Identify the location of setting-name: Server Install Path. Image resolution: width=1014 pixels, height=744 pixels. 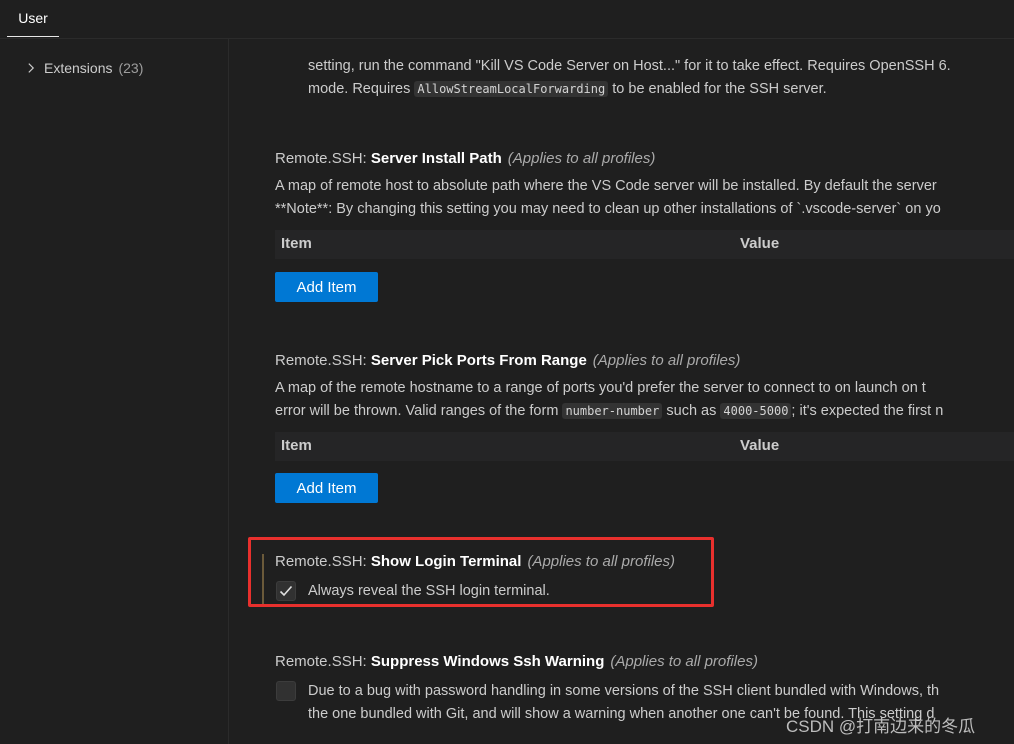
(436, 158).